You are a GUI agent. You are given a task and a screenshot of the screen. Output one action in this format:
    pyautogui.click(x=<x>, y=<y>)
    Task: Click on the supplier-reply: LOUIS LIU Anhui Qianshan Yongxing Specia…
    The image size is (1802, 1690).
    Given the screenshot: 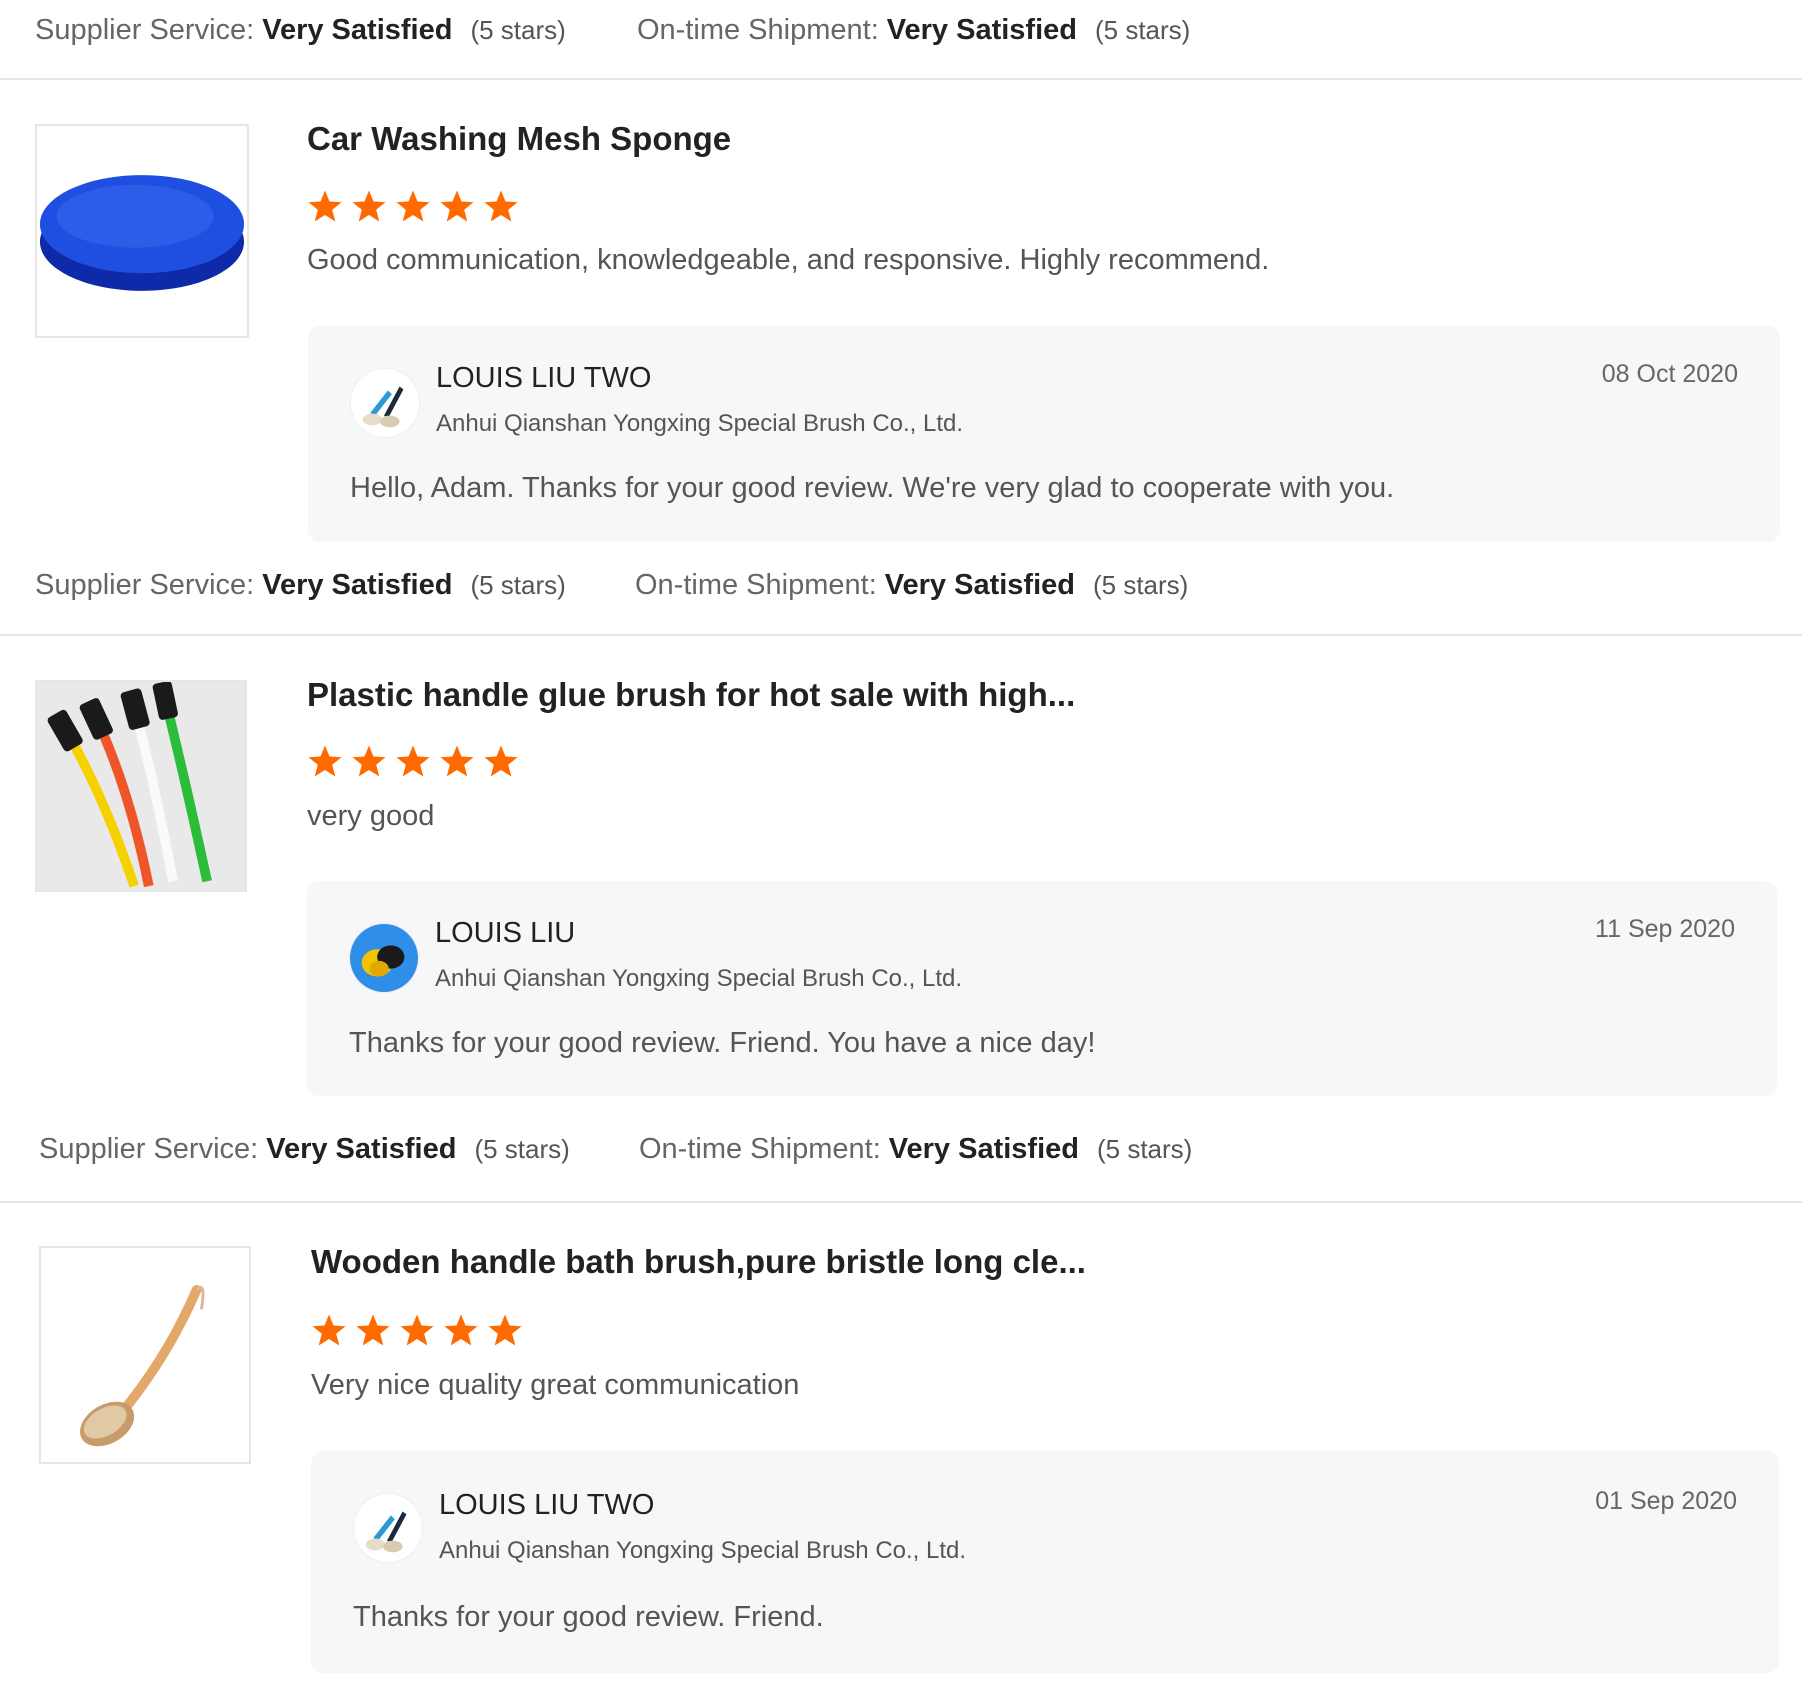 What is the action you would take?
    pyautogui.click(x=1042, y=988)
    